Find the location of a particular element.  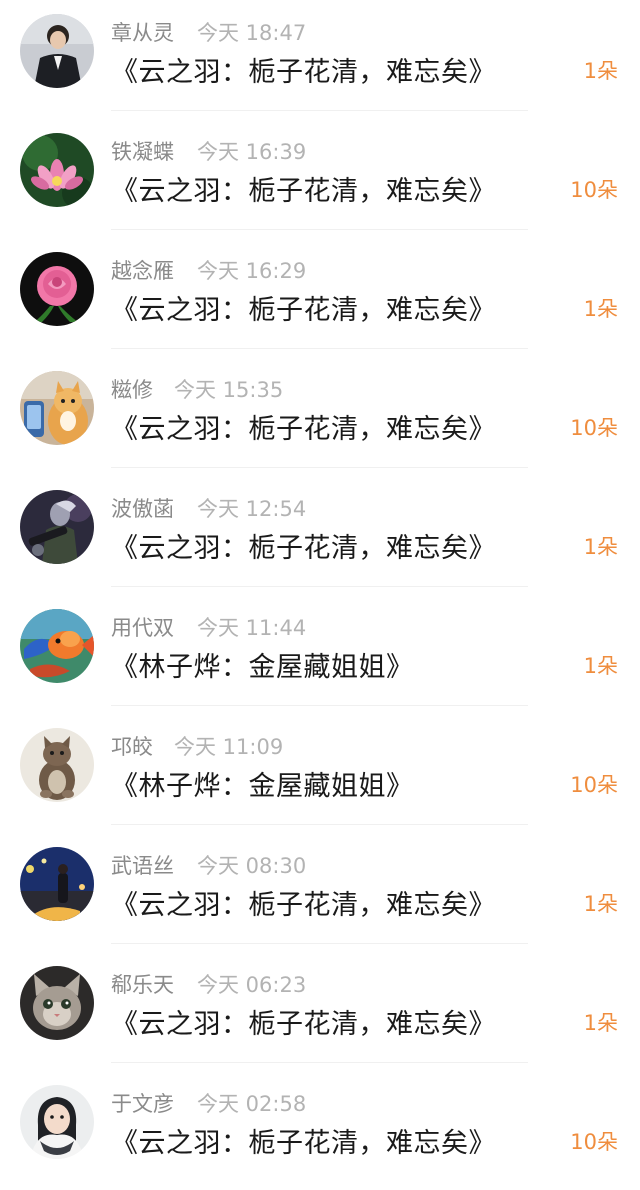

list-item: 邛皎 今天 11:09 《林子烨：金屋藏姐姐》 10朵 is located at coordinates (320, 773).